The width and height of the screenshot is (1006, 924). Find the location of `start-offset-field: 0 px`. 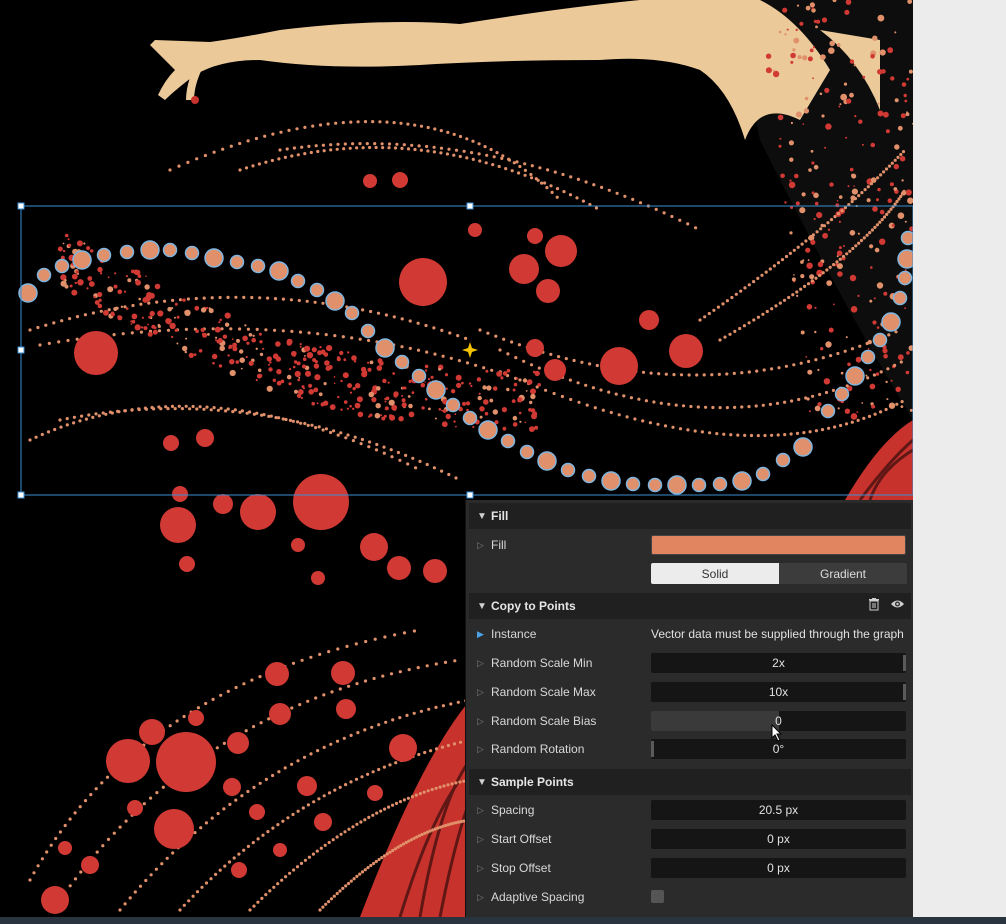

start-offset-field: 0 px is located at coordinates (778, 839).